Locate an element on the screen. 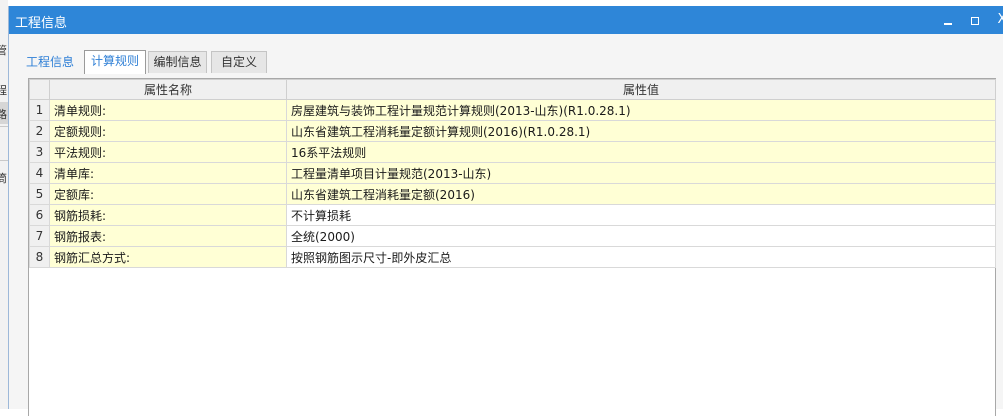 The height and width of the screenshot is (416, 1003). tab-project-info: 工程信息 is located at coordinates (50, 62).